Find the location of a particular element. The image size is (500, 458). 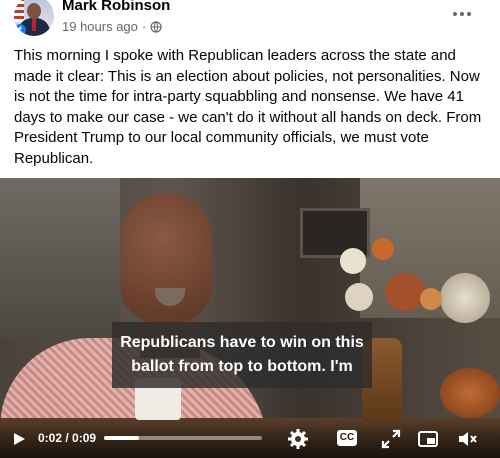

video-time: 0:02 / 0:09 is located at coordinates (67, 438).